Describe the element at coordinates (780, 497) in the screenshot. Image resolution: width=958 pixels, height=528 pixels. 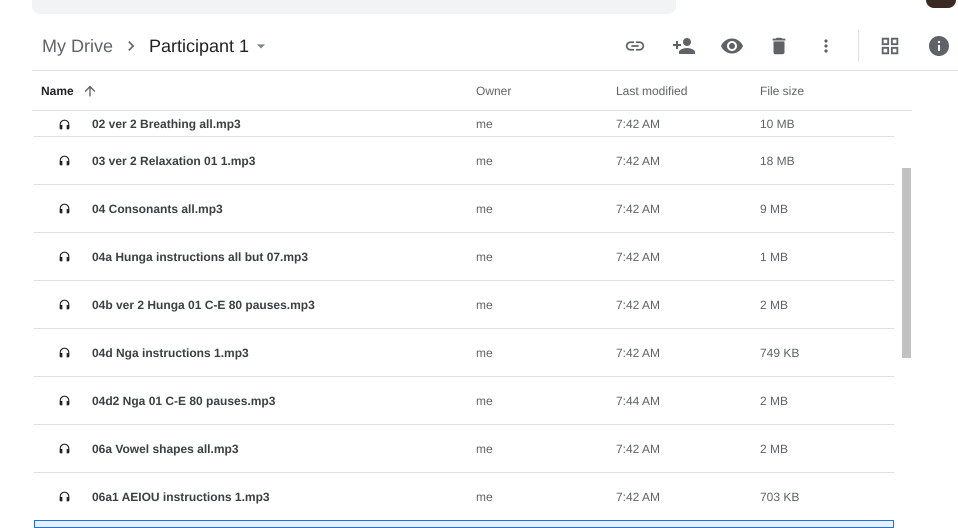
I see `size-cell-text: 703 KB` at that location.